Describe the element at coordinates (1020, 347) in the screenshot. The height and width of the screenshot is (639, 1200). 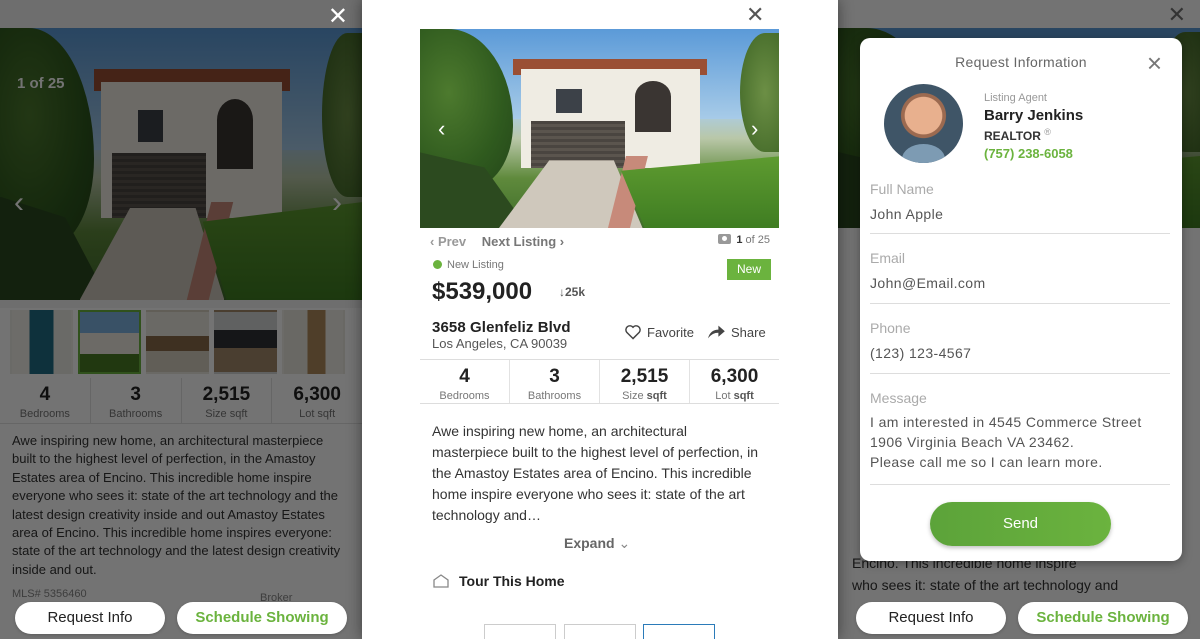
I see `phone-field: Phone (123) 123-4567` at that location.